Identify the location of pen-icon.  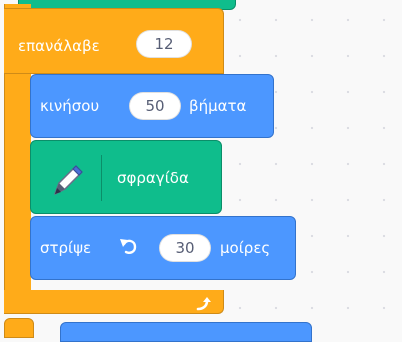
(68, 180).